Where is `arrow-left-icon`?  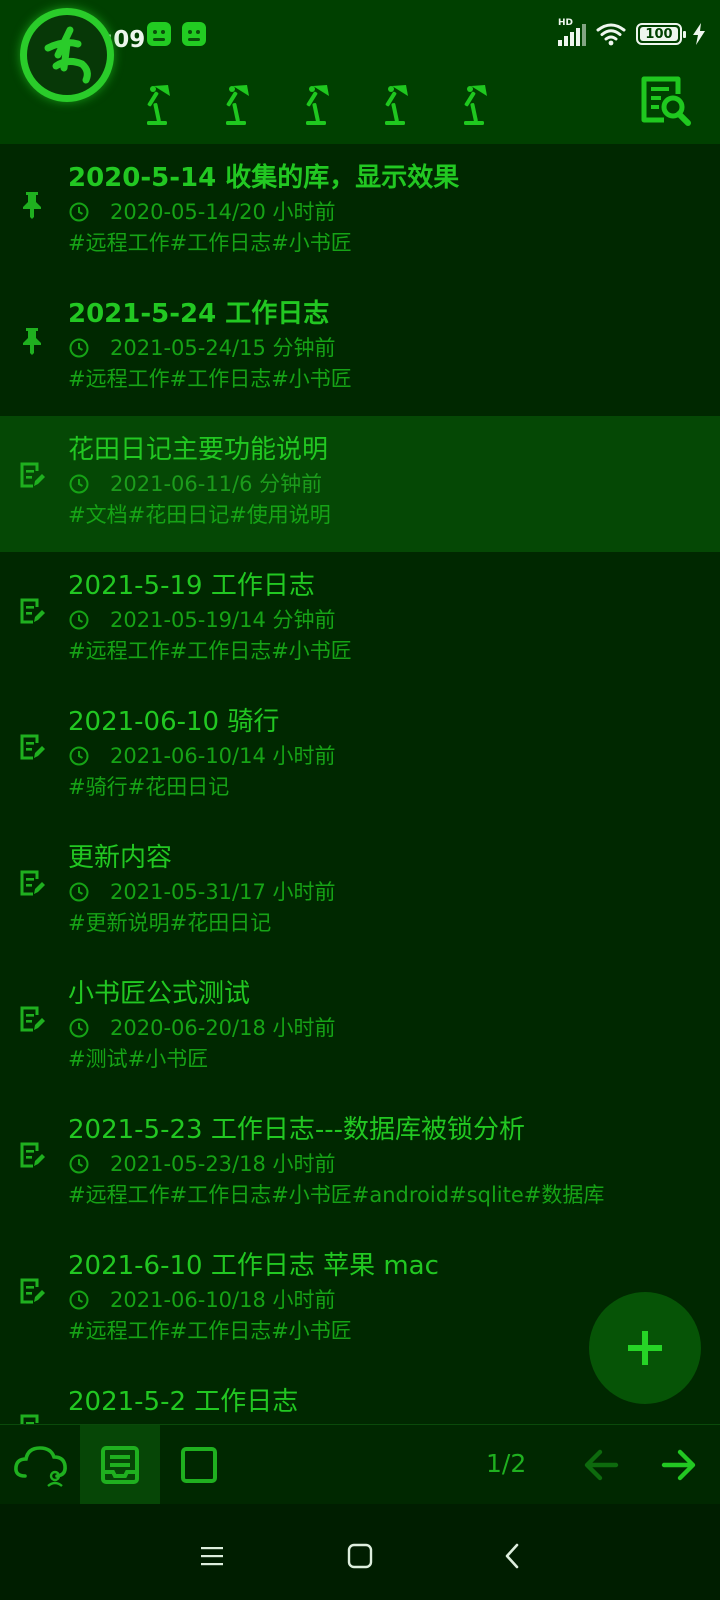 arrow-left-icon is located at coordinates (601, 1465).